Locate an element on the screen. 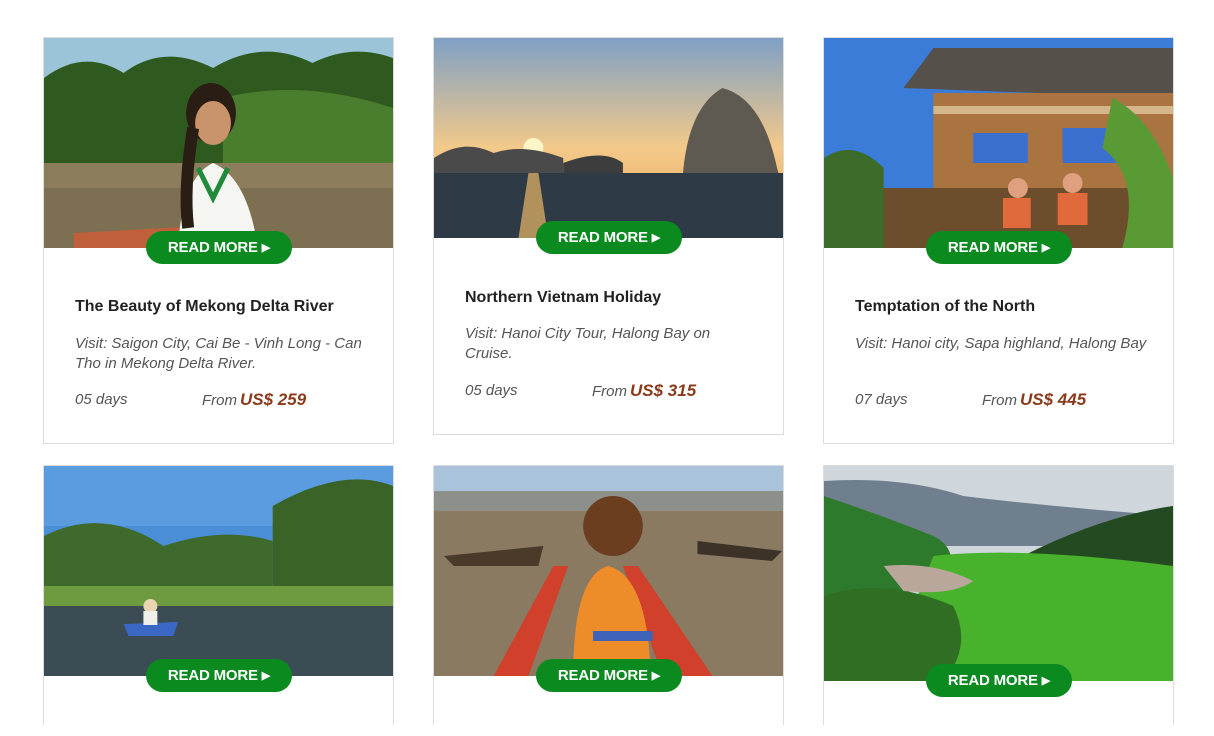 This screenshot has width=1214, height=736. price-value: US$ 259 is located at coordinates (273, 399).